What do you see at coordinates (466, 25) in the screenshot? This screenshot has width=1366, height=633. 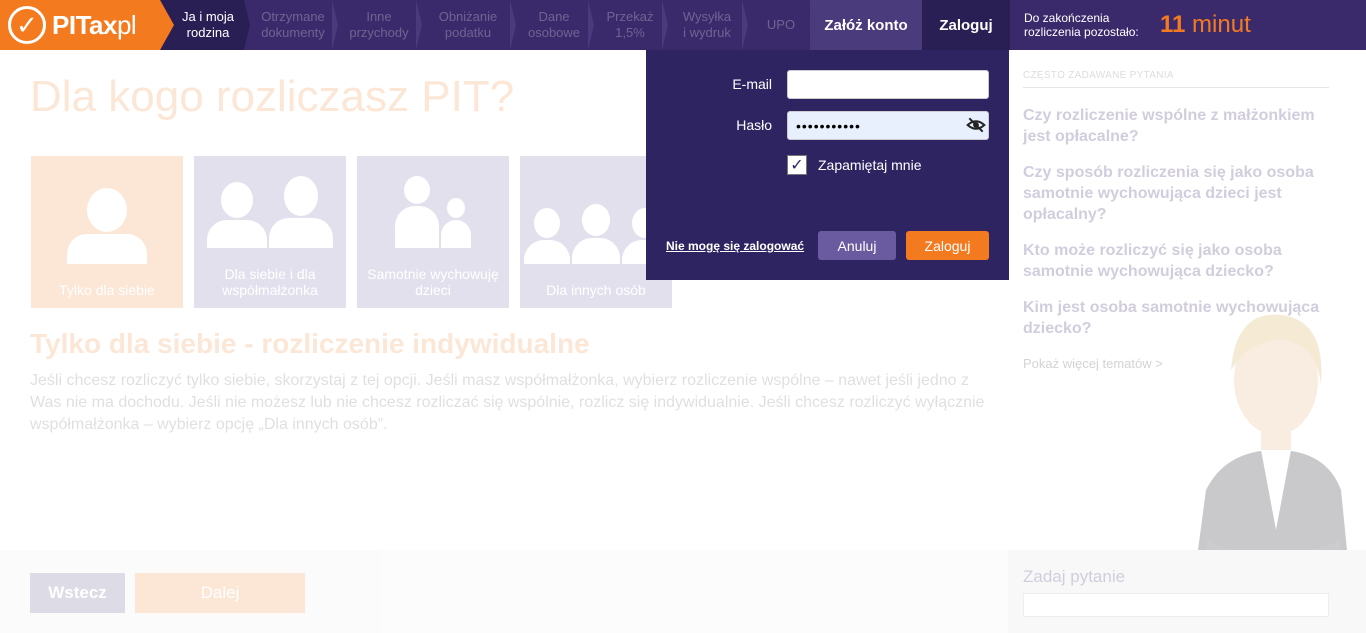 I see `step-obnizanie-podatku: Obniżanie podatku` at bounding box center [466, 25].